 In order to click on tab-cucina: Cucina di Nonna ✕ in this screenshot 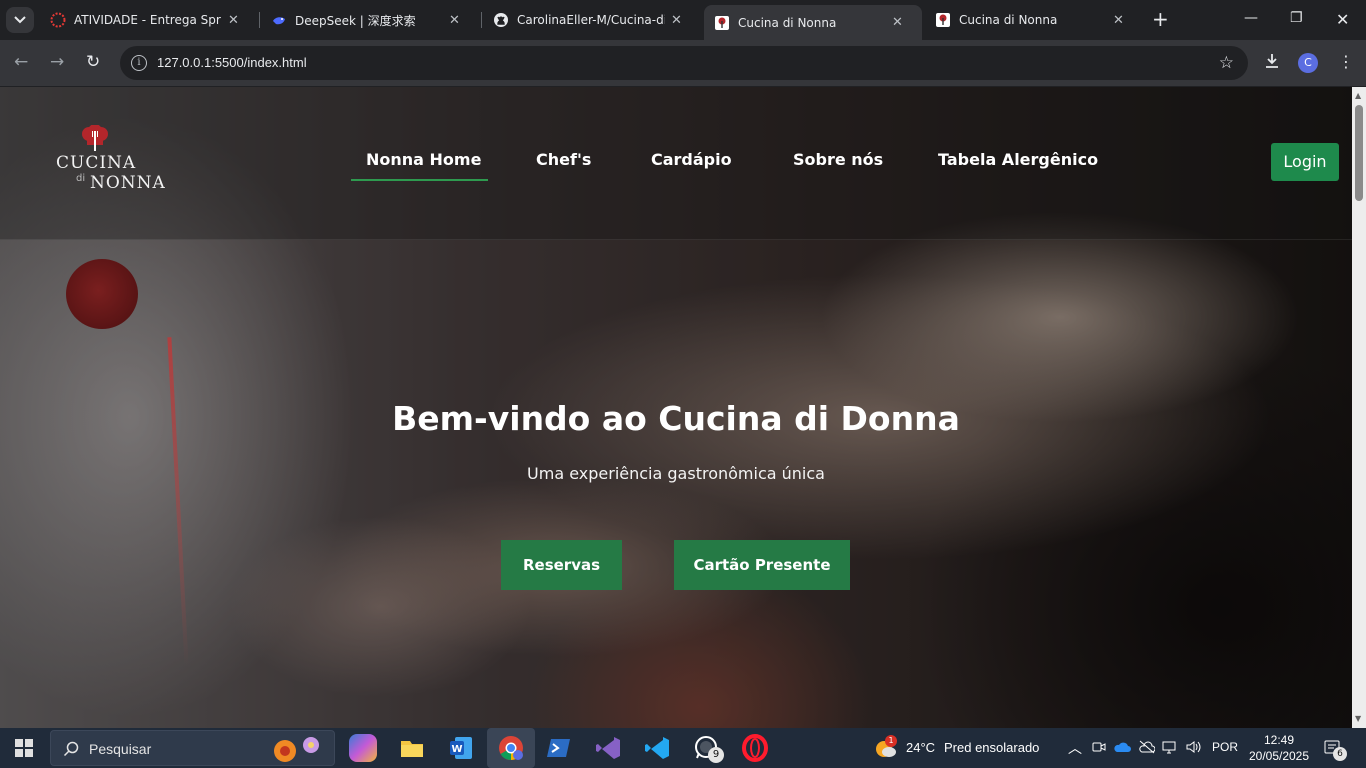, I will do `click(1034, 20)`.